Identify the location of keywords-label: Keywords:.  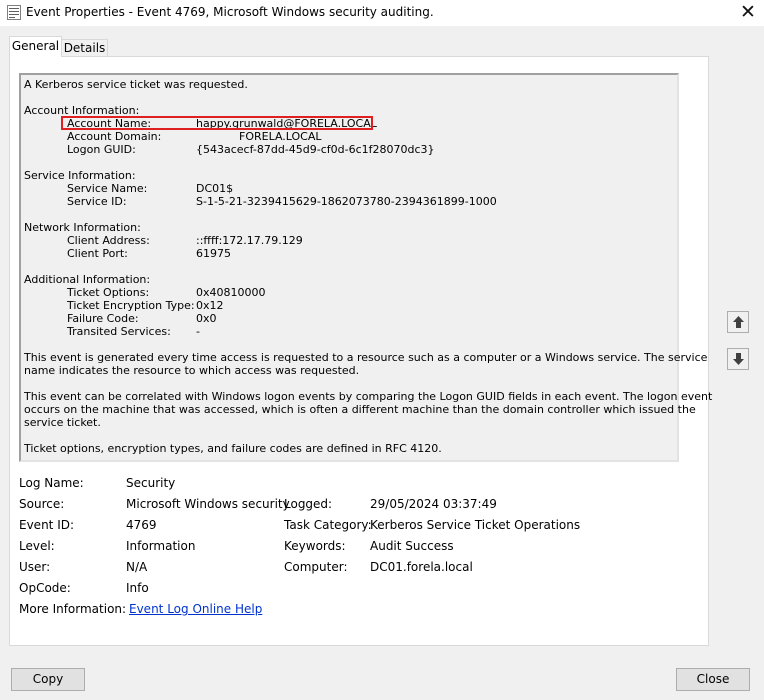
(315, 546).